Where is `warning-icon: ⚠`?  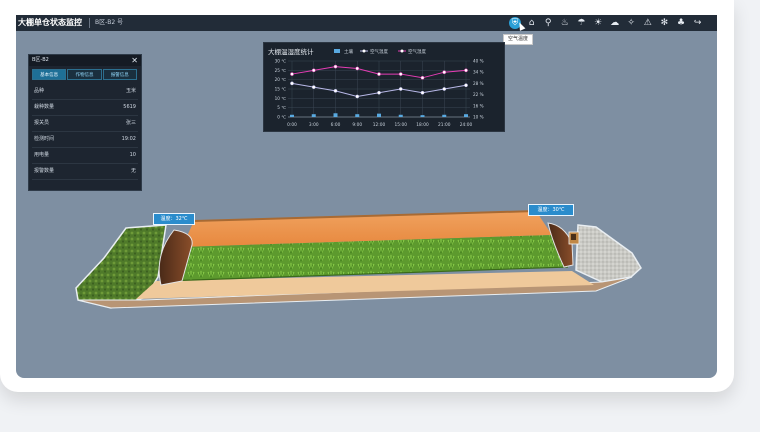
warning-icon: ⚠ is located at coordinates (648, 23).